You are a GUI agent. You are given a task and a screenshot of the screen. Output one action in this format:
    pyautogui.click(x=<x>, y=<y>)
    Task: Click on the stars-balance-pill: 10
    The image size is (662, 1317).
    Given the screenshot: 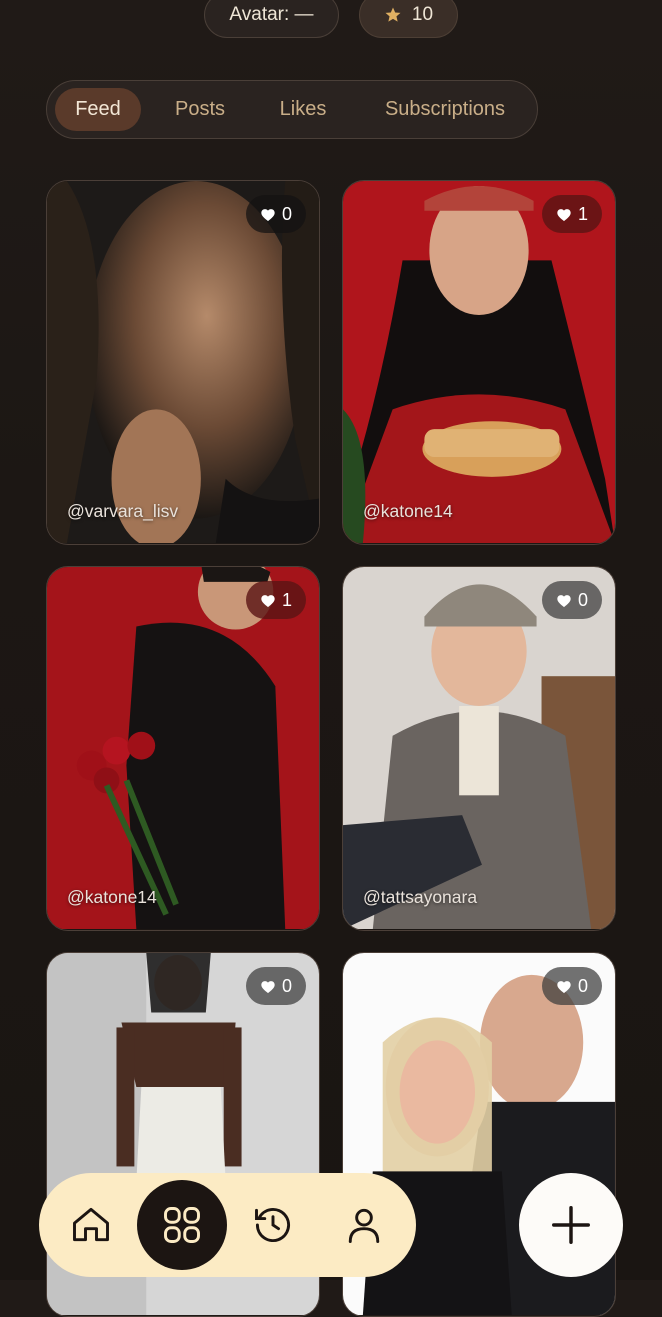 What is the action you would take?
    pyautogui.click(x=408, y=19)
    